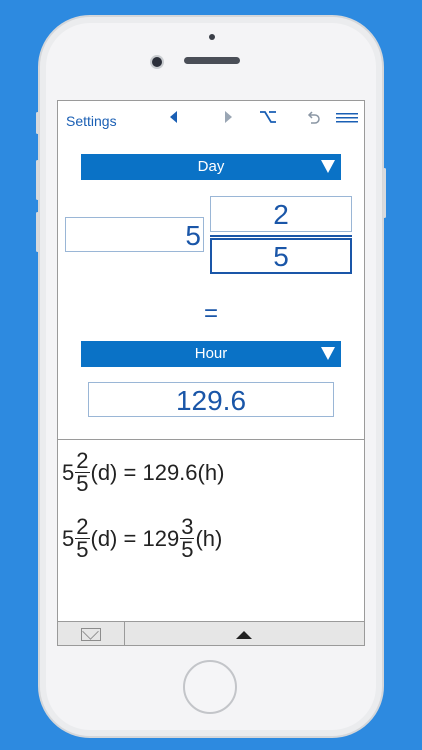 The image size is (422, 750). Describe the element at coordinates (313, 120) in the screenshot. I see `undo-icon` at that location.